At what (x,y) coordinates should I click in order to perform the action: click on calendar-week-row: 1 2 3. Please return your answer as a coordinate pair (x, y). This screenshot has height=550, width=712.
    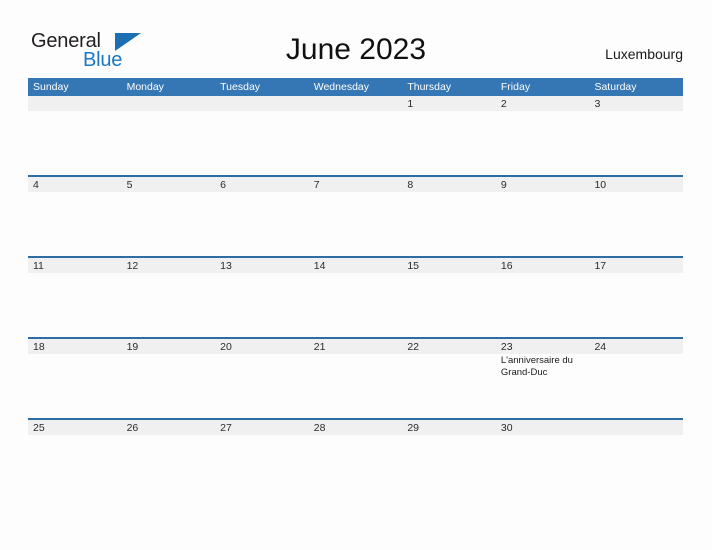
    Looking at the image, I should click on (356, 135).